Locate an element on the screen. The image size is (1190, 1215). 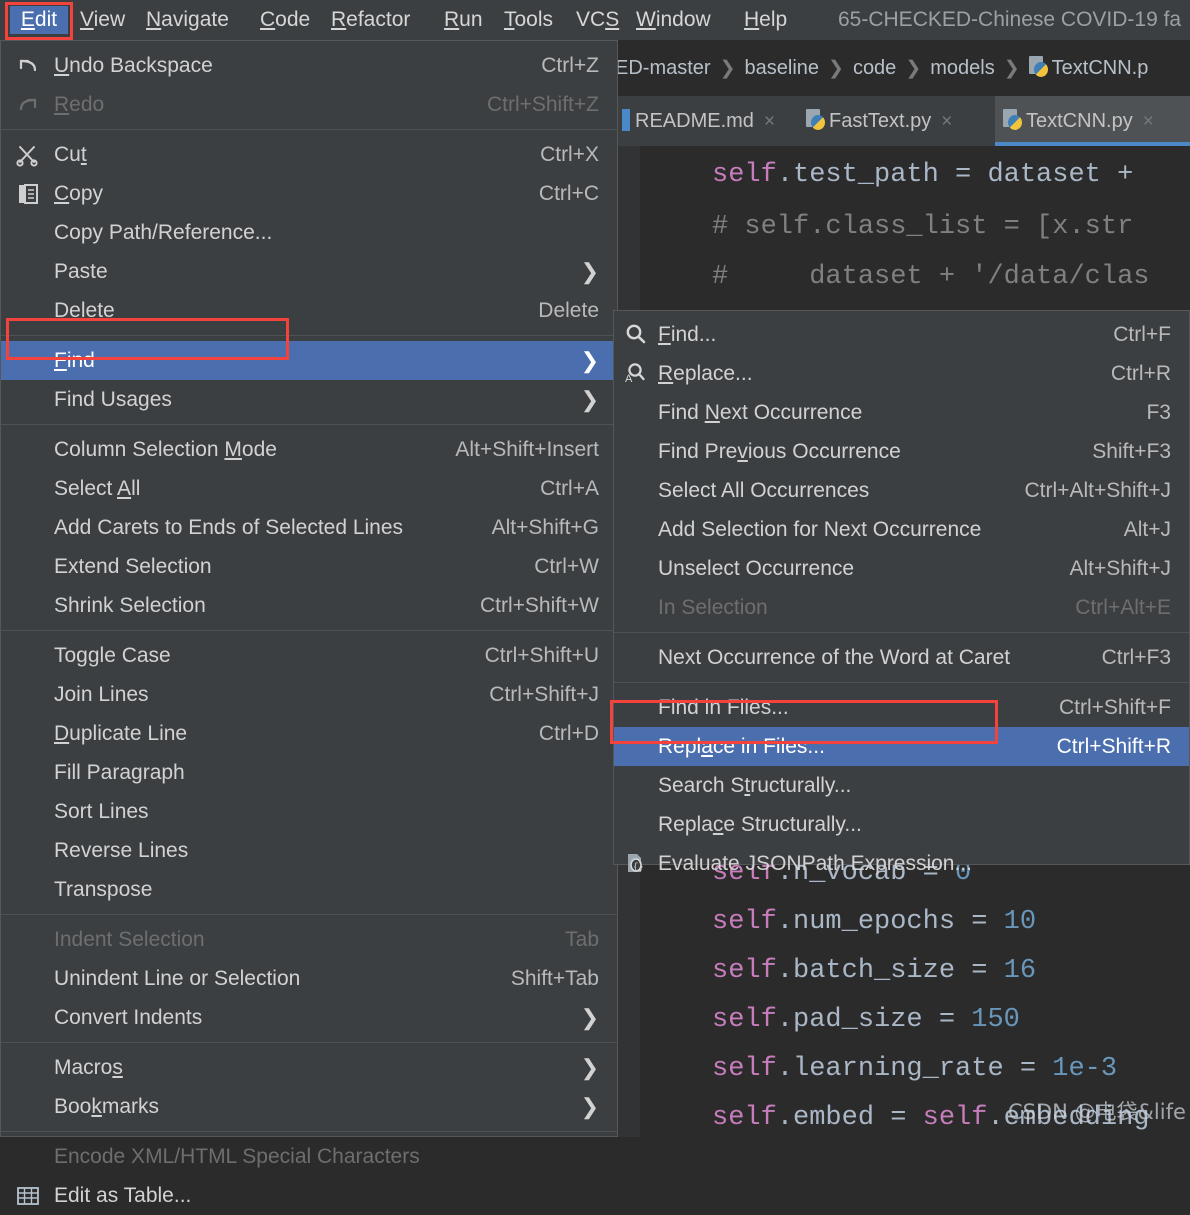
menubar-item-navigate: Navigate is located at coordinates (187, 20).